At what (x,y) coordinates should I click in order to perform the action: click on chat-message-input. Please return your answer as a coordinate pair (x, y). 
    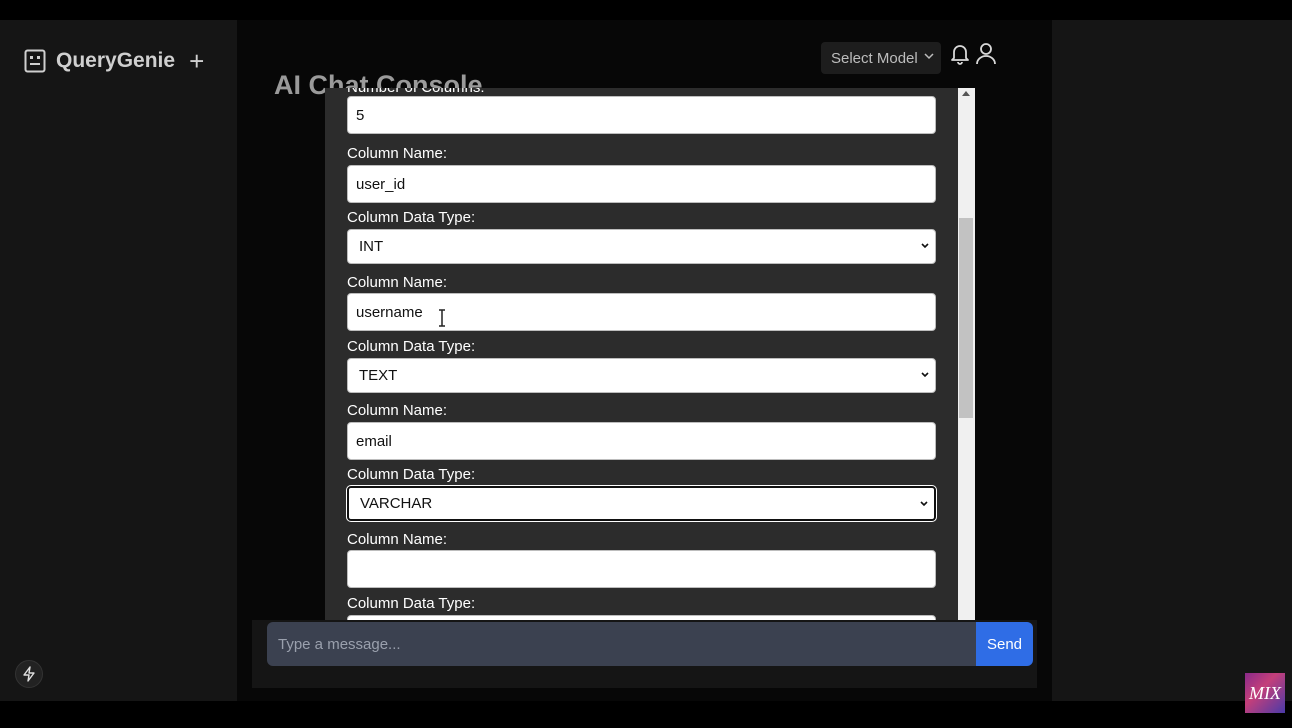
    Looking at the image, I should click on (623, 644).